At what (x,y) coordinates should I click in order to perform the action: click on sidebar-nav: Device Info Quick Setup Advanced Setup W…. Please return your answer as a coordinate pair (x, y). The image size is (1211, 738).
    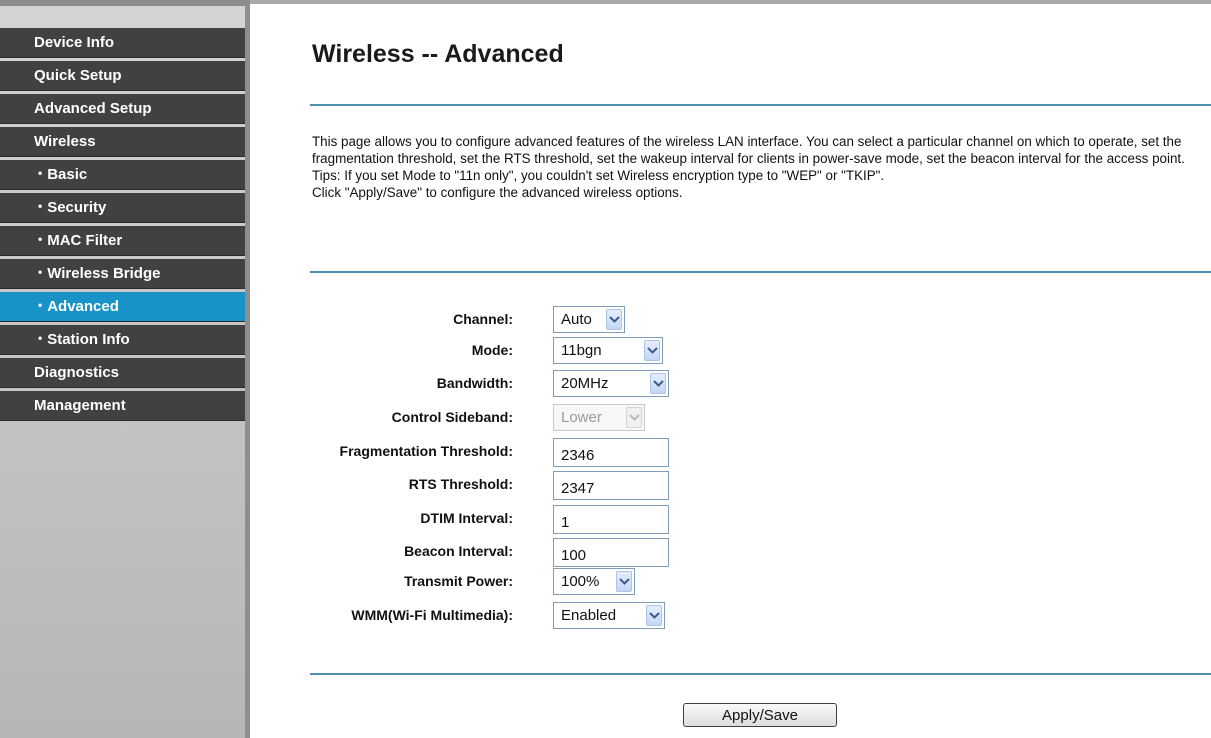
    Looking at the image, I should click on (122, 226).